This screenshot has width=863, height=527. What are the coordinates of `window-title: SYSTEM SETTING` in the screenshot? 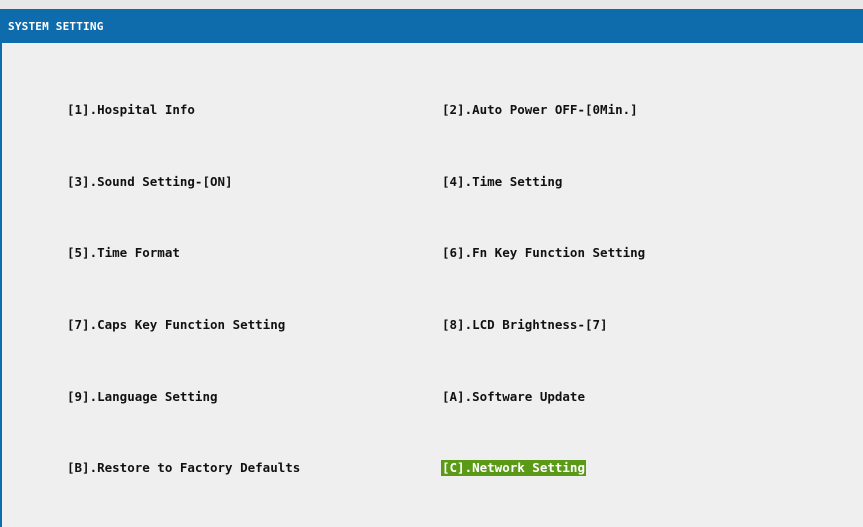 It's located at (56, 26).